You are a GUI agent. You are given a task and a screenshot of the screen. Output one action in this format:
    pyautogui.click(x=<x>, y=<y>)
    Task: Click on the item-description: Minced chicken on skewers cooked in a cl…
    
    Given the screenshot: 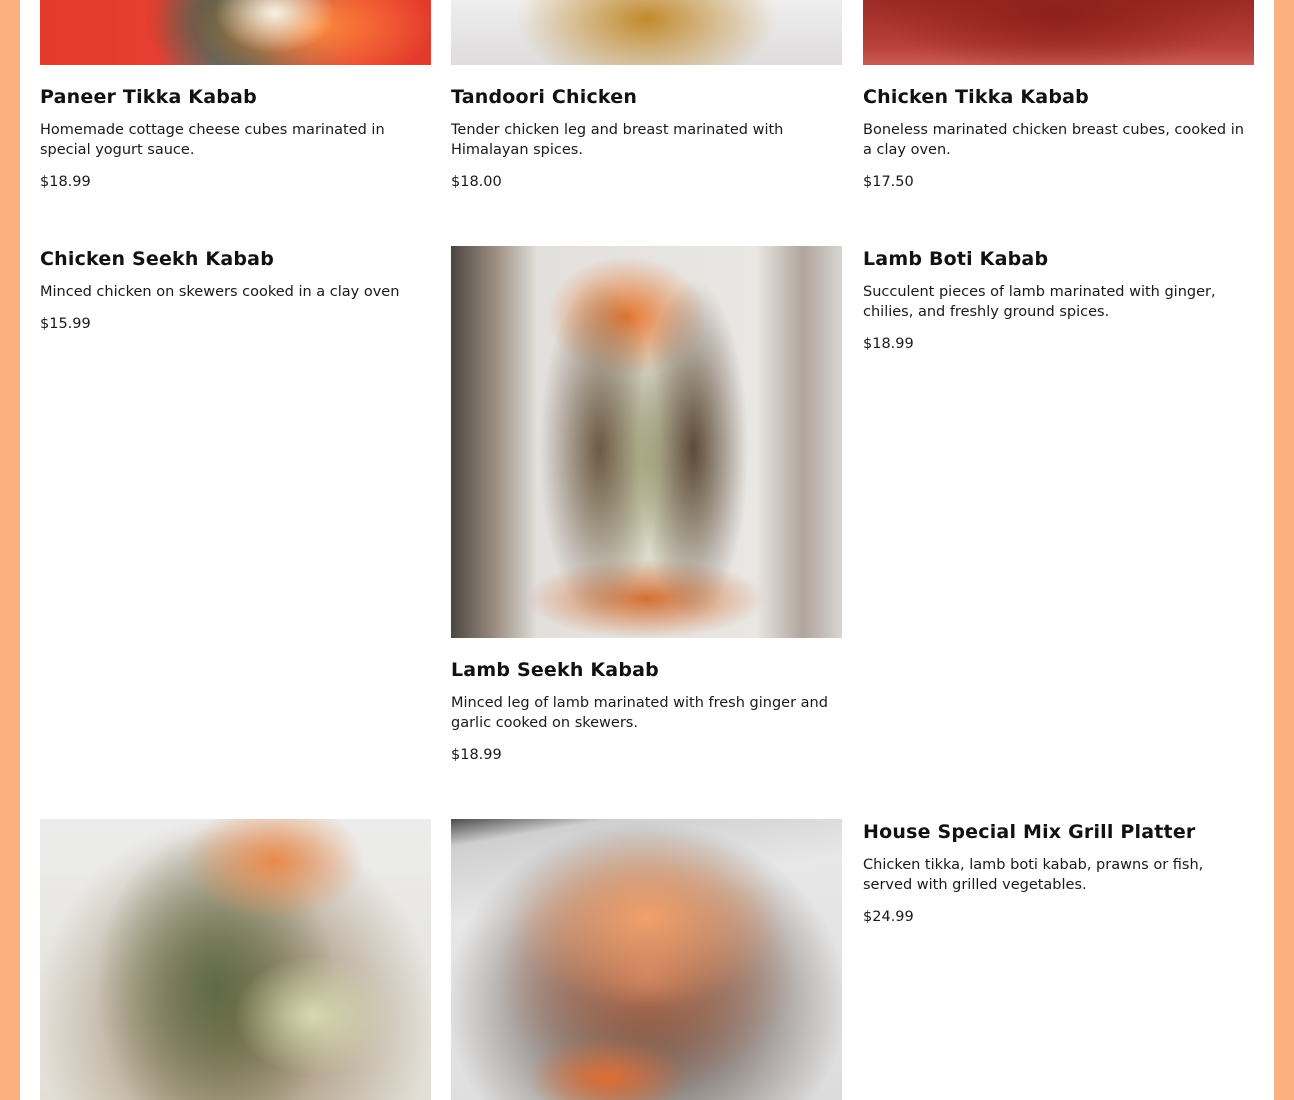 What is the action you would take?
    pyautogui.click(x=220, y=292)
    